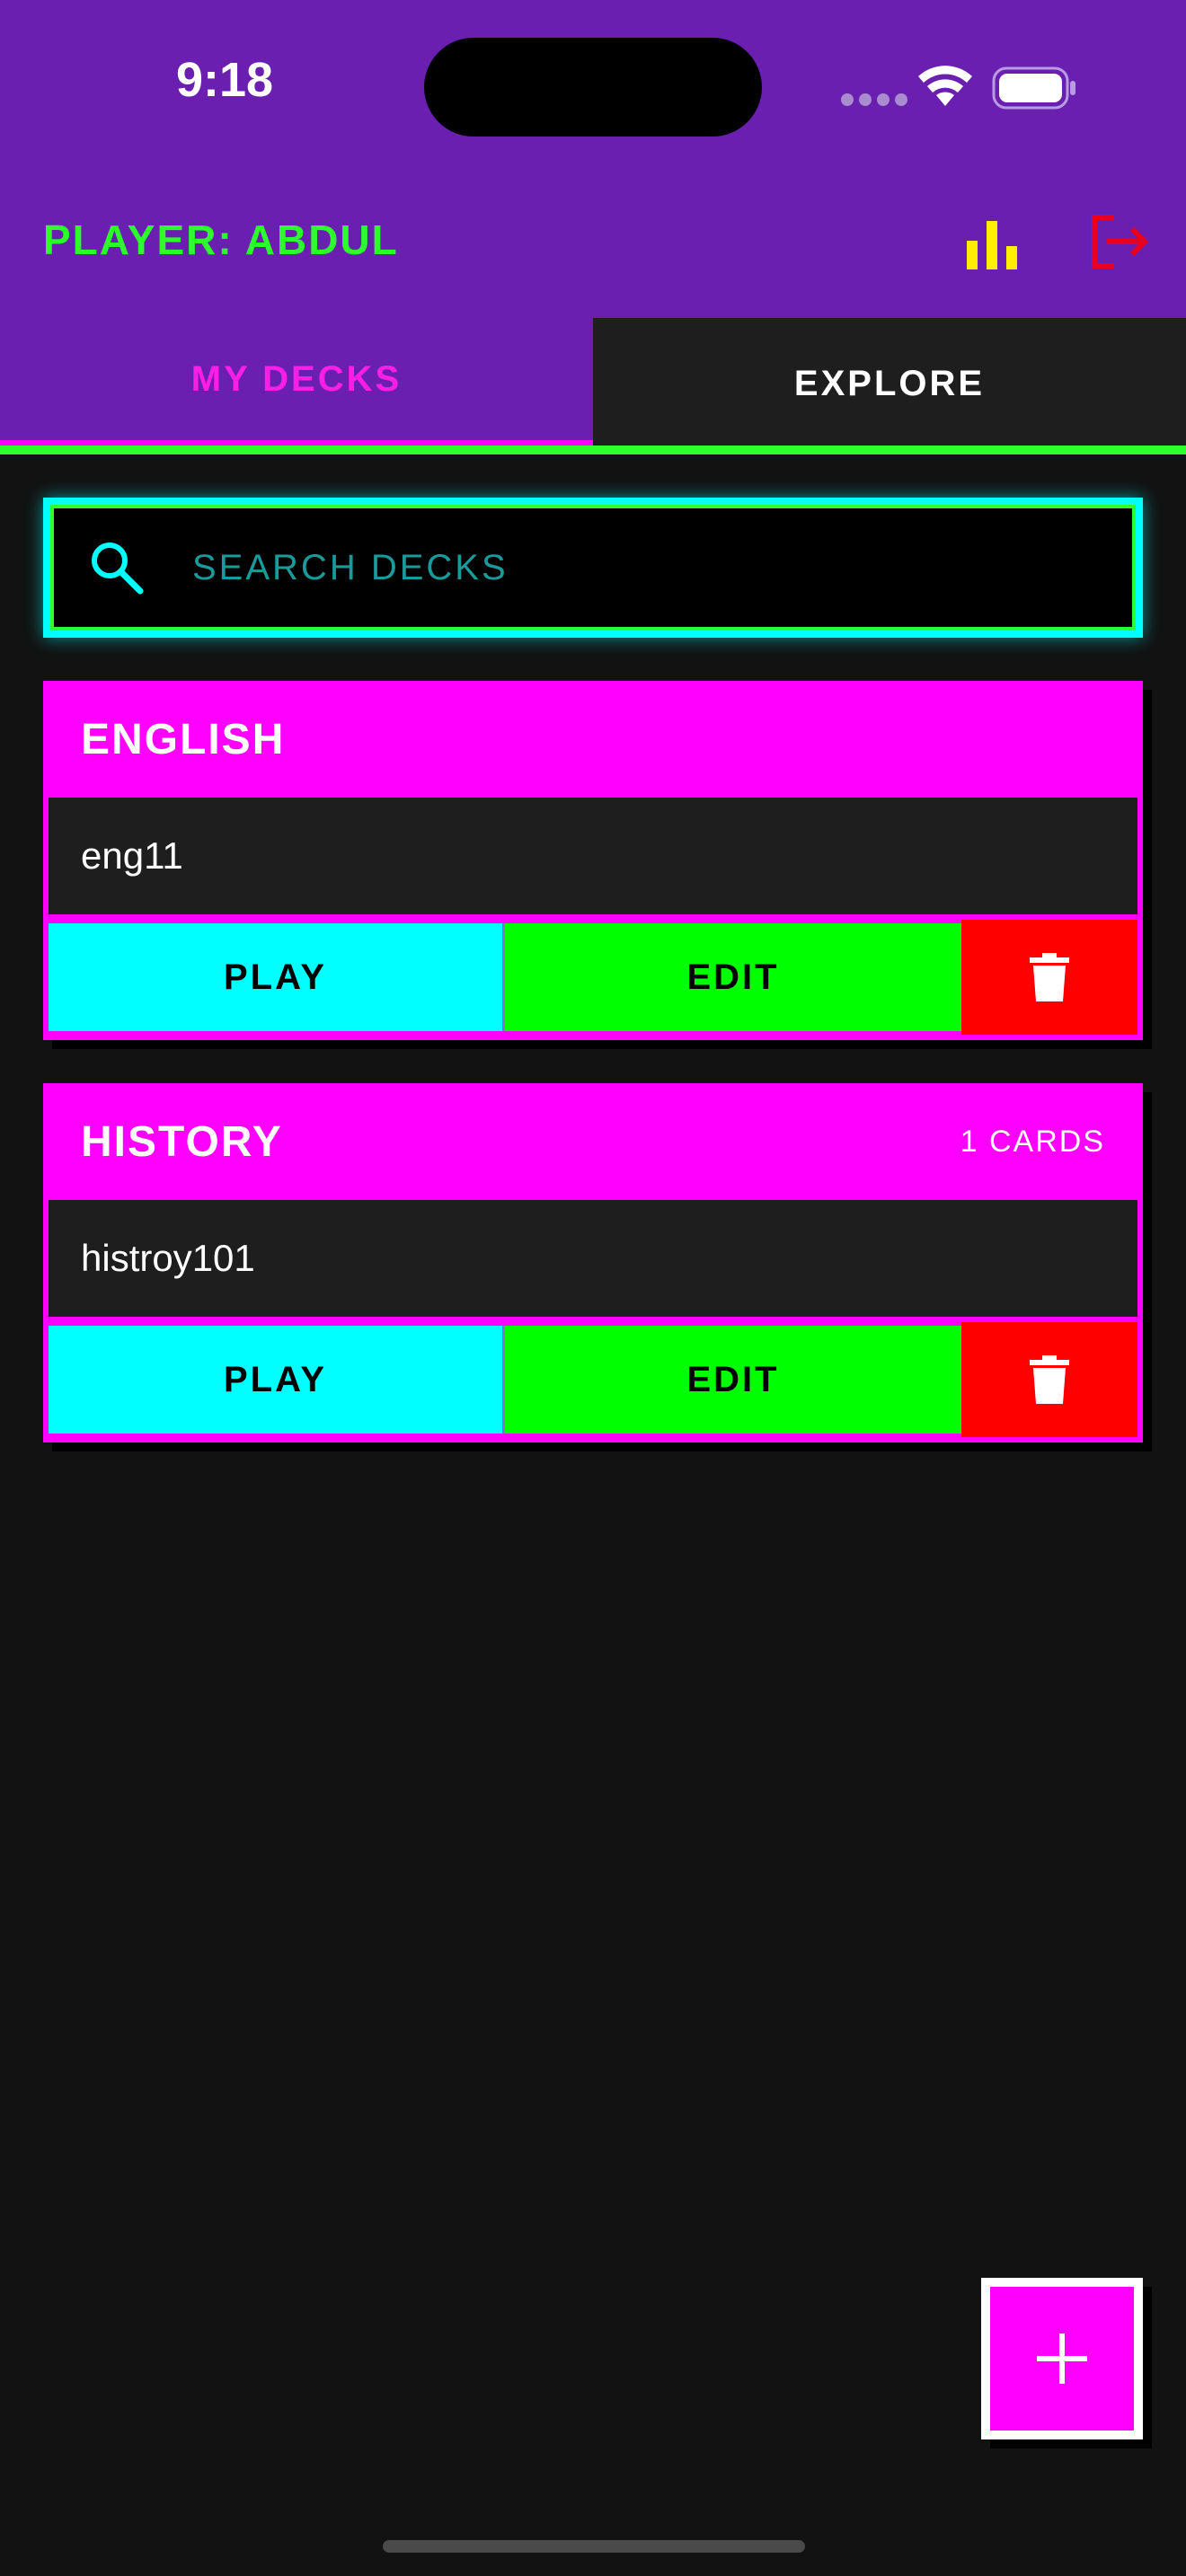  I want to click on deck-title: ENGLISH, so click(183, 739).